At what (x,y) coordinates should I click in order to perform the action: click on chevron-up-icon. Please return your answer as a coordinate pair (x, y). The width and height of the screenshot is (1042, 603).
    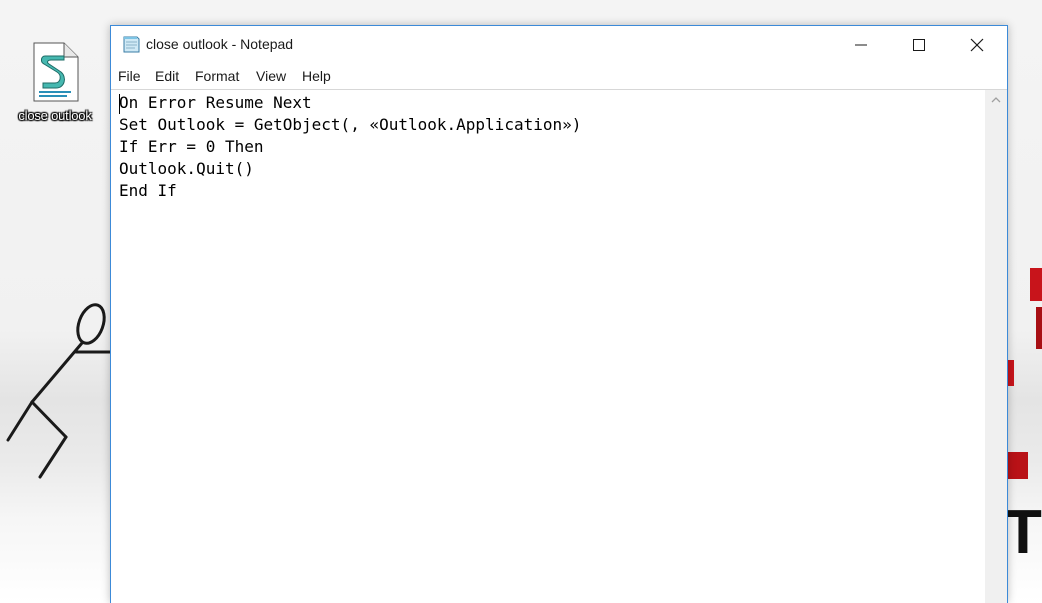
    Looking at the image, I should click on (996, 100).